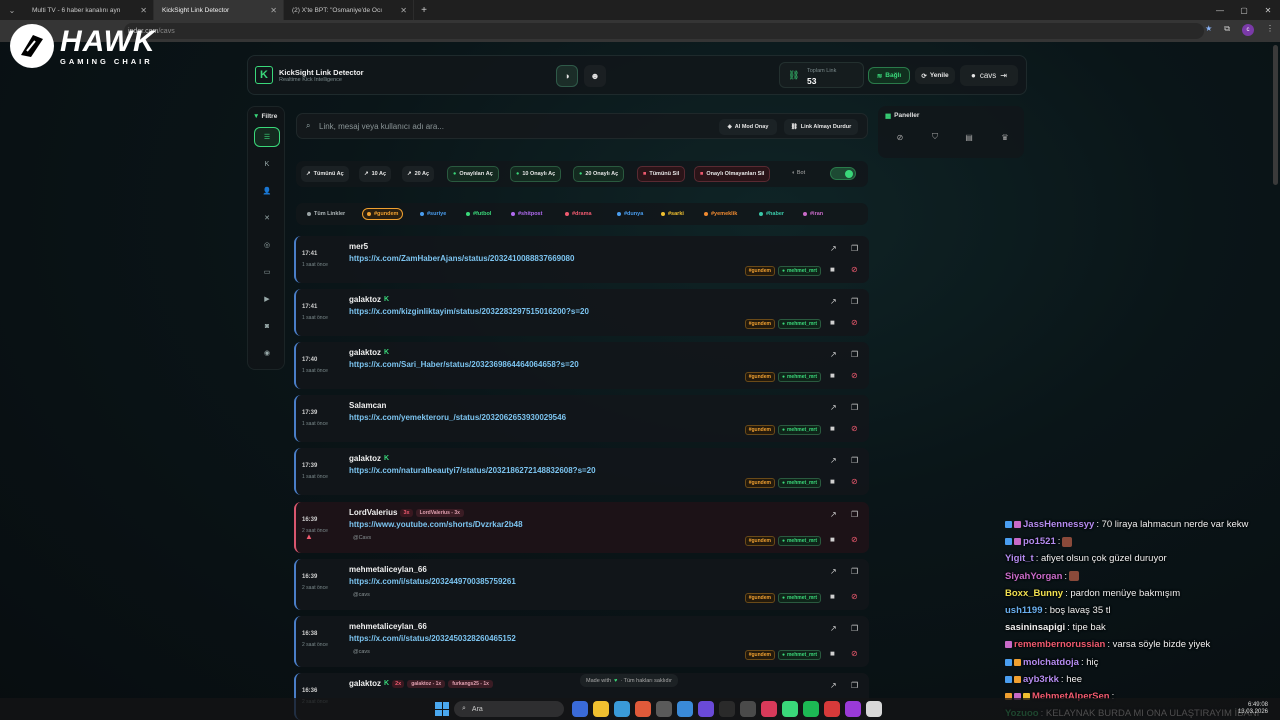 The width and height of the screenshot is (1280, 720). I want to click on tag-filter-chip: #iran, so click(813, 214).